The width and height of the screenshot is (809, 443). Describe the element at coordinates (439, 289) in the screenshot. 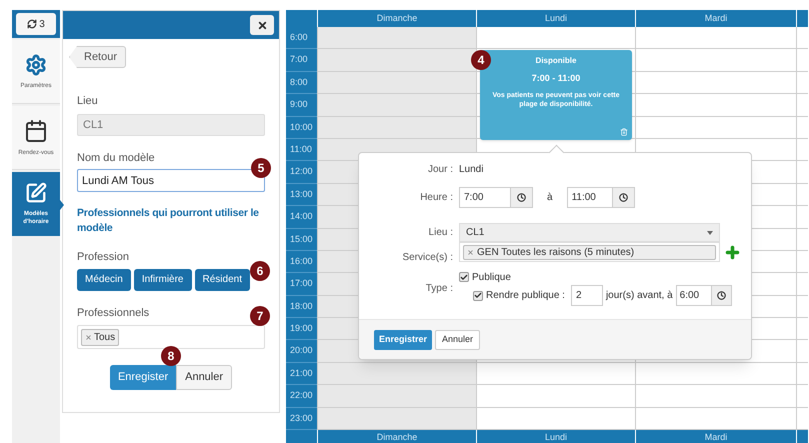

I see `type-label: Type :` at that location.